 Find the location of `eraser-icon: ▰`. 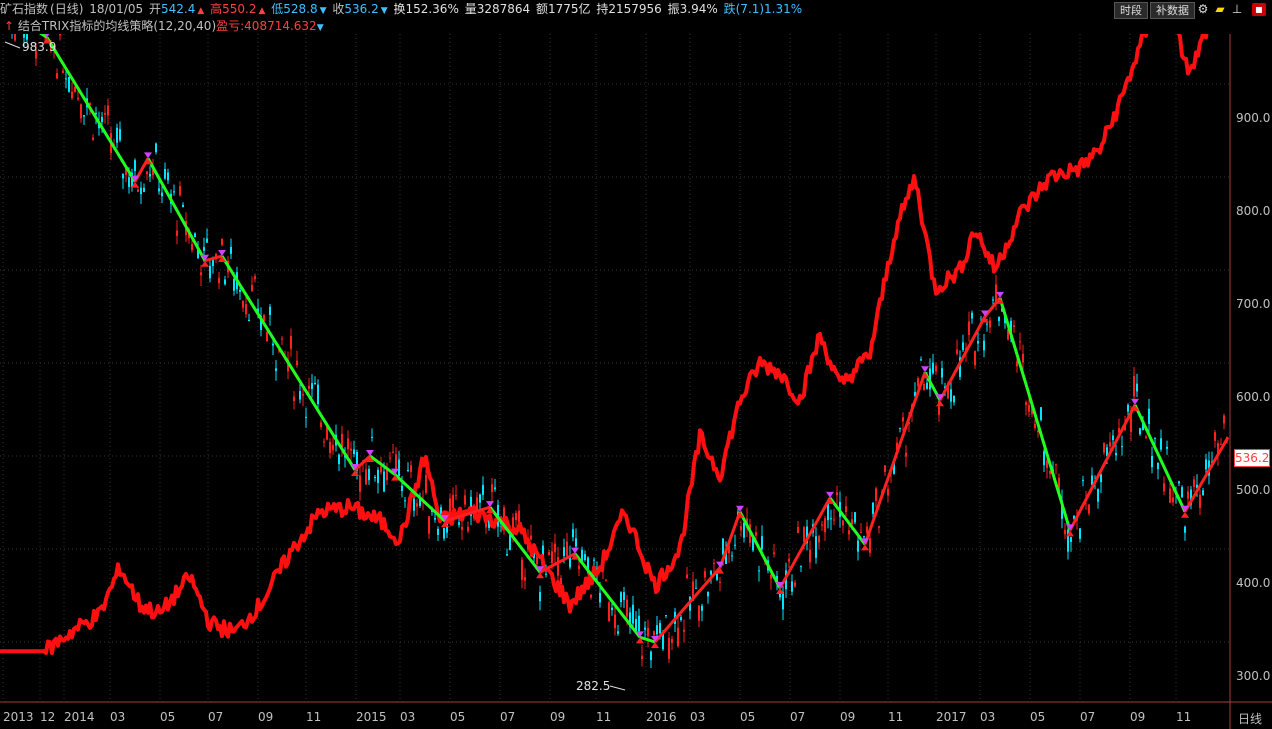

eraser-icon: ▰ is located at coordinates (1220, 9).